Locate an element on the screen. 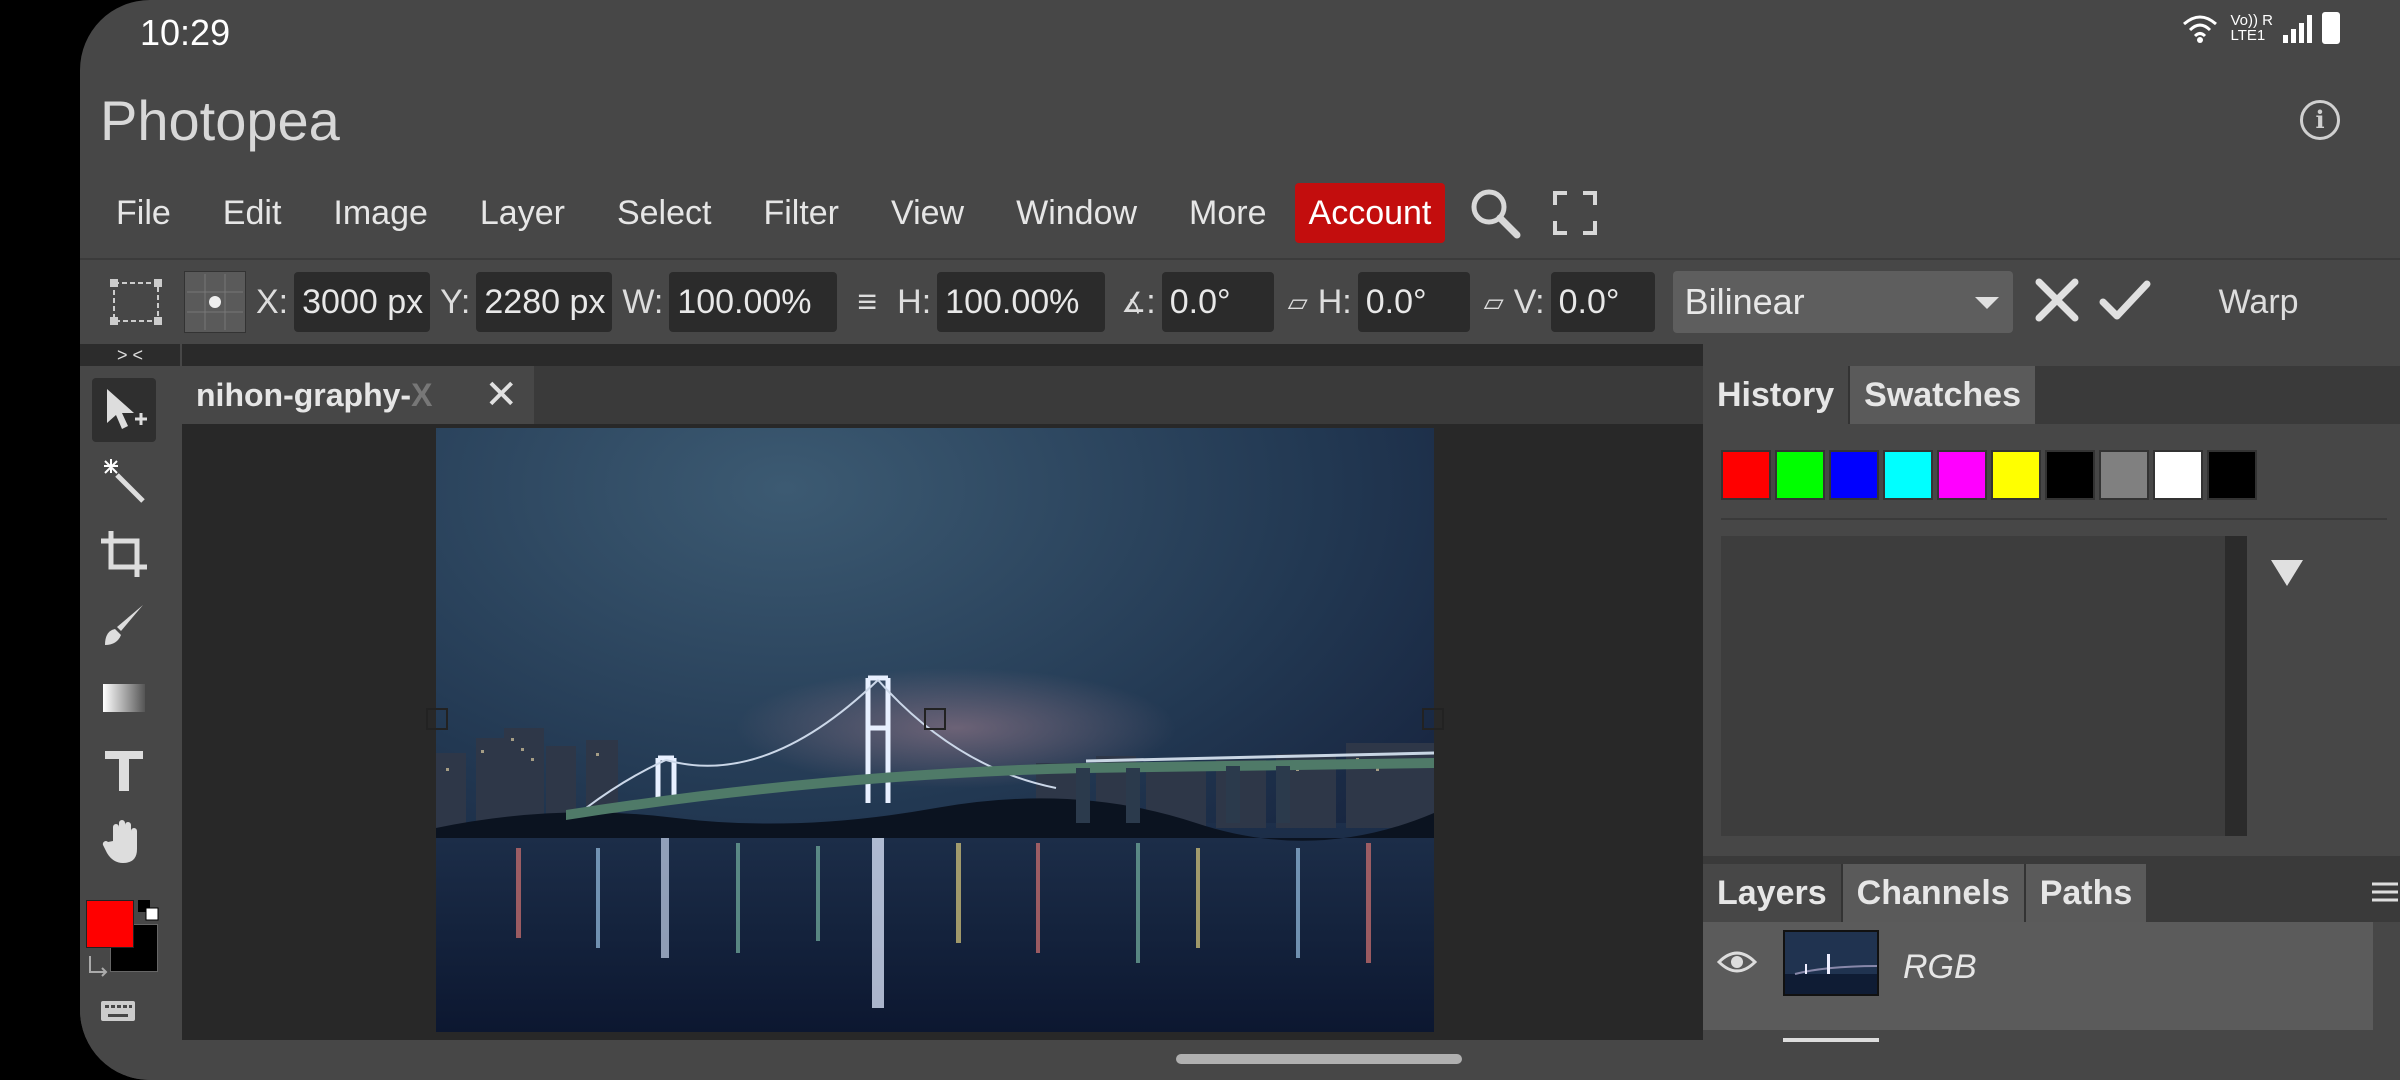  cancel-transform-icon is located at coordinates (2057, 302).